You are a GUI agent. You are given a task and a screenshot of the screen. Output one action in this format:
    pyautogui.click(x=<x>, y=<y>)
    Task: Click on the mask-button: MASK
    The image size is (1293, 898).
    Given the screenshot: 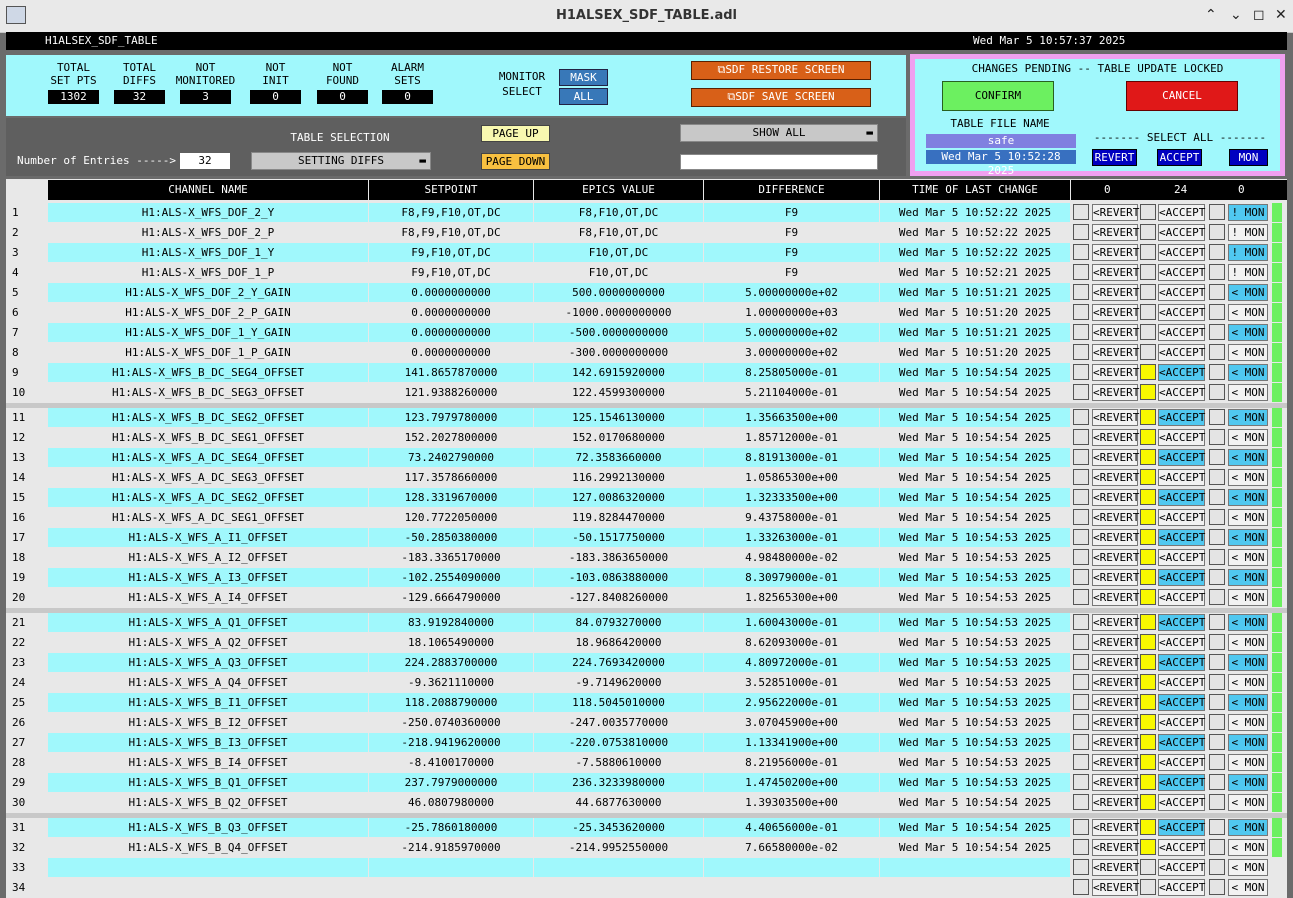 What is the action you would take?
    pyautogui.click(x=583, y=77)
    